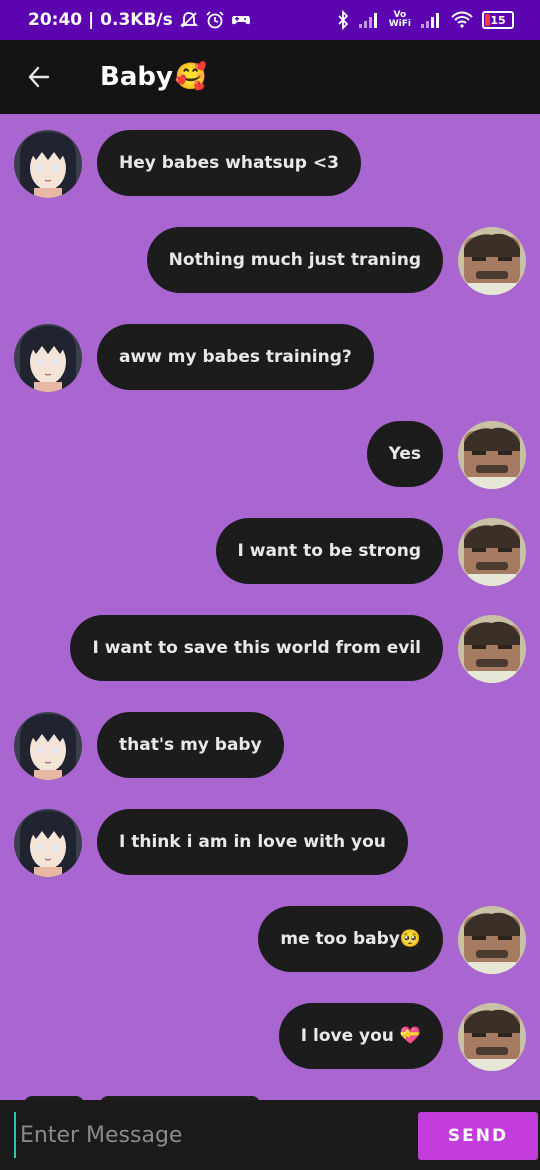  What do you see at coordinates (189, 20) in the screenshot?
I see `mute-alarm-icon` at bounding box center [189, 20].